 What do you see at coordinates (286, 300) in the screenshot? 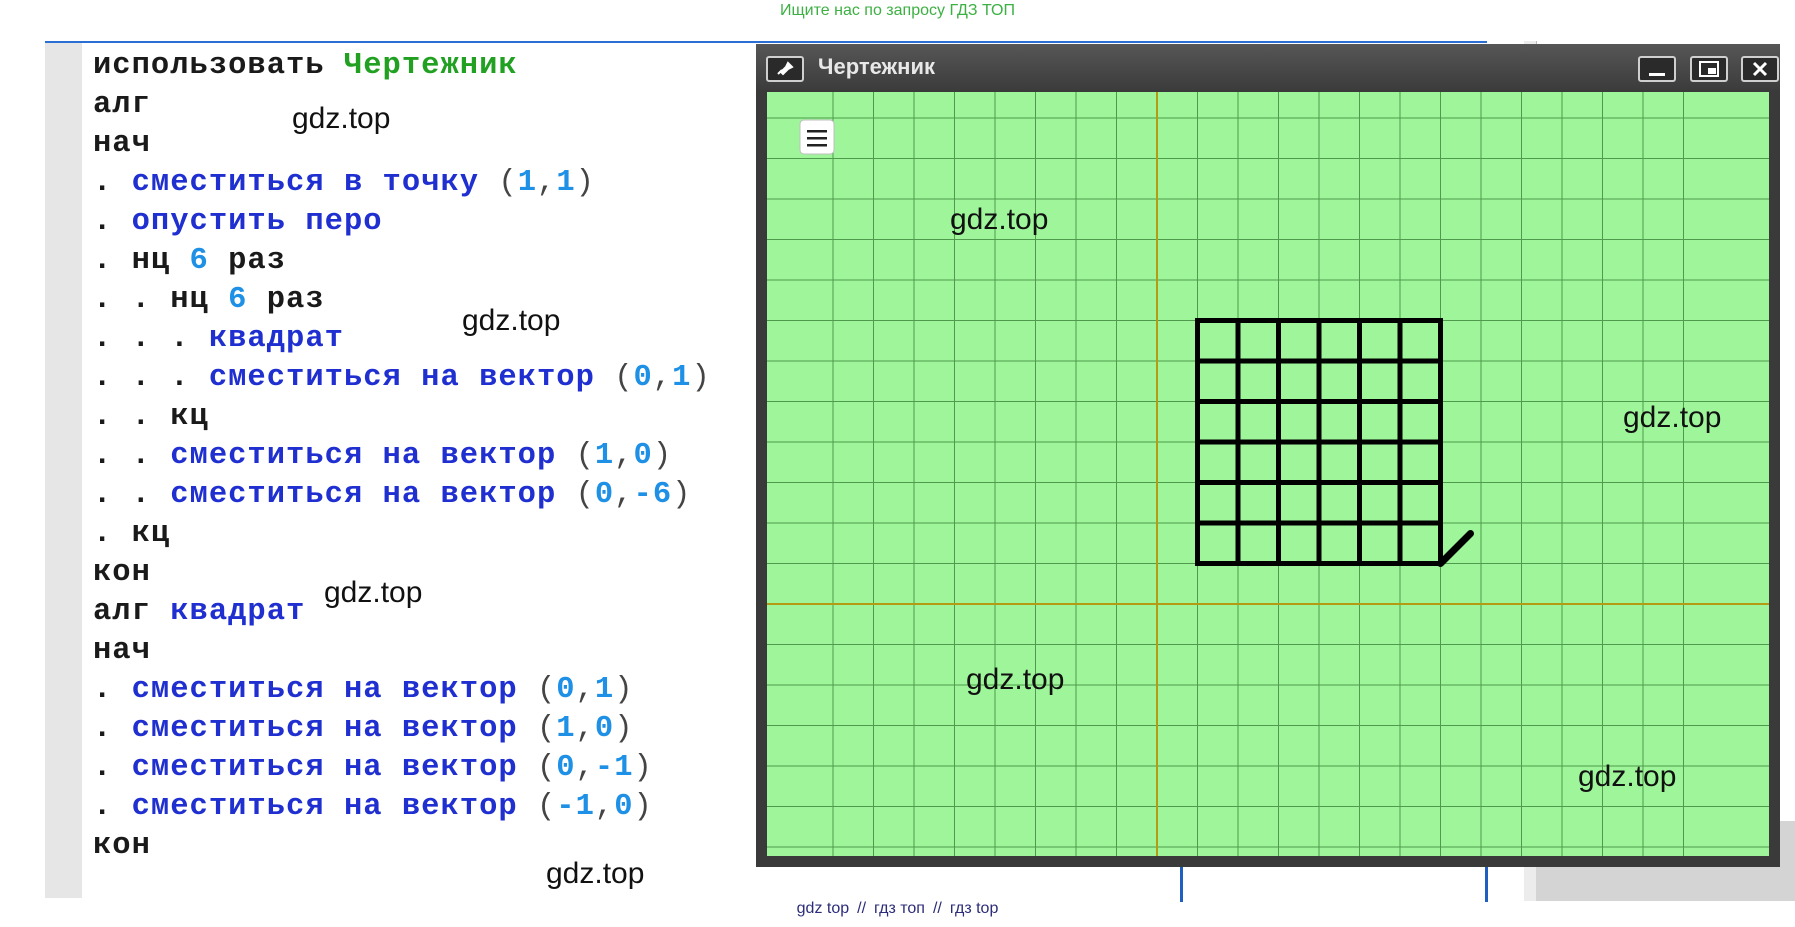
I see `code-token: раз` at bounding box center [286, 300].